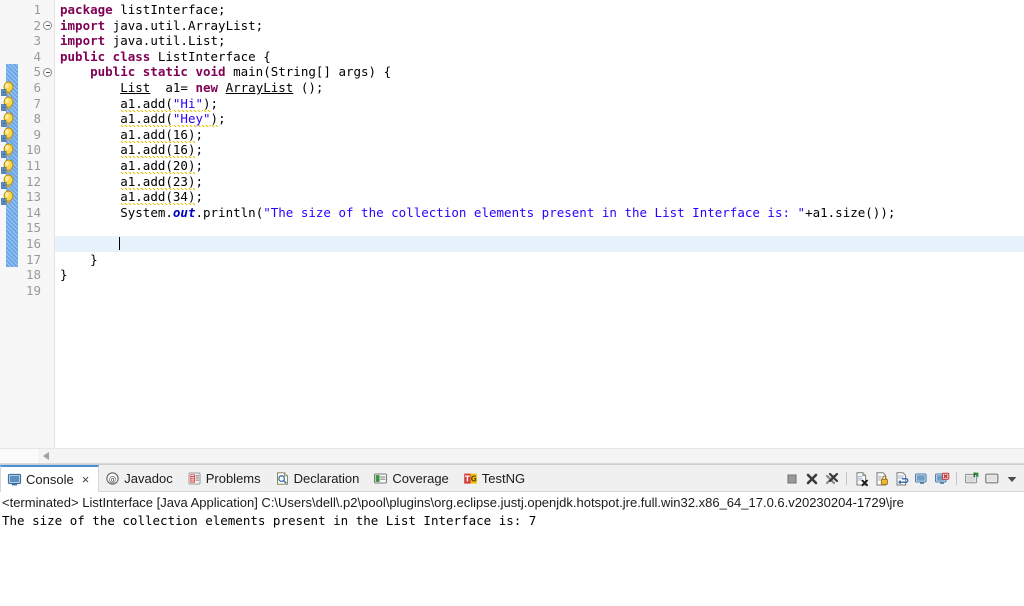  Describe the element at coordinates (33, 228) in the screenshot. I see `line-number-15: 15` at that location.